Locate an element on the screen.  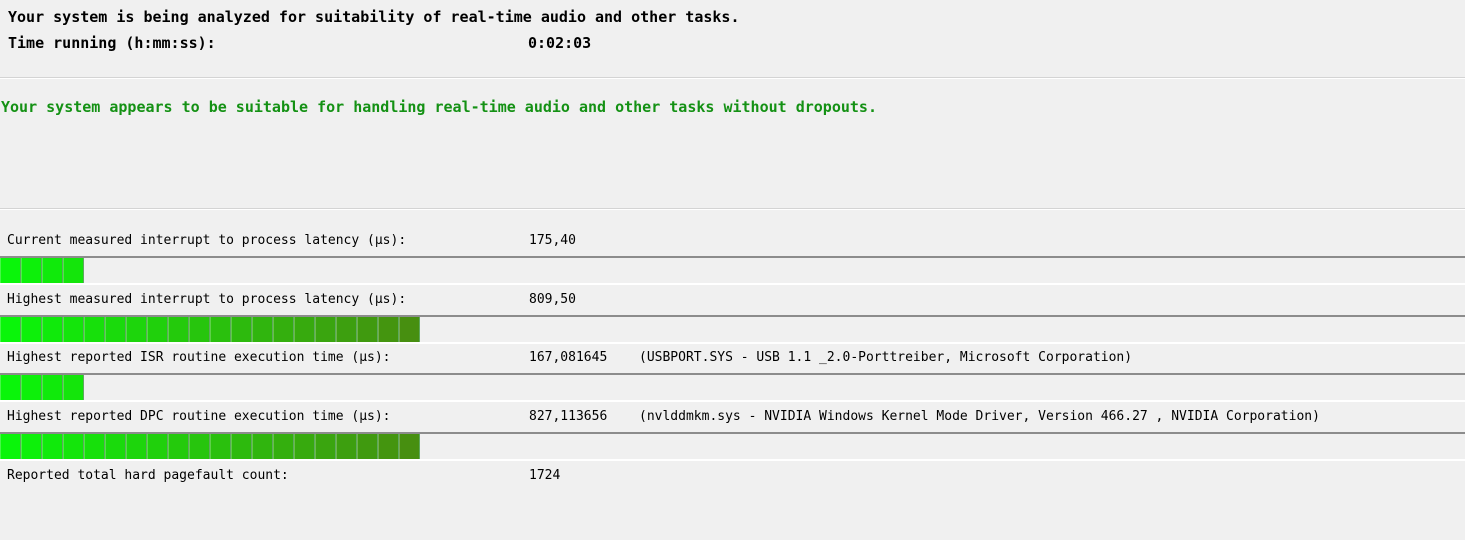
metric-value: 175,40 is located at coordinates (552, 240).